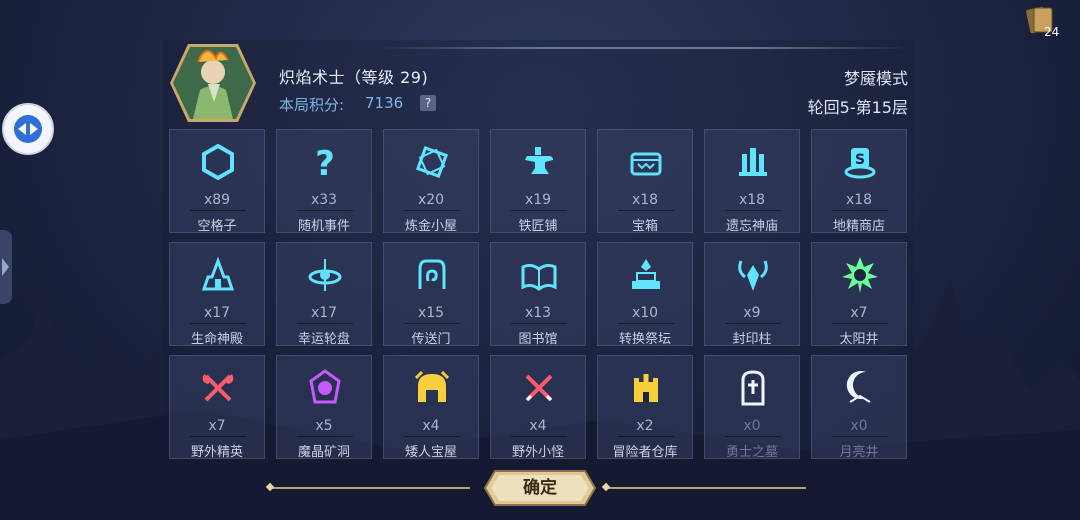 Image resolution: width=1080 pixels, height=520 pixels. What do you see at coordinates (538, 294) in the screenshot?
I see `tile-cell: x13 图书馆` at bounding box center [538, 294].